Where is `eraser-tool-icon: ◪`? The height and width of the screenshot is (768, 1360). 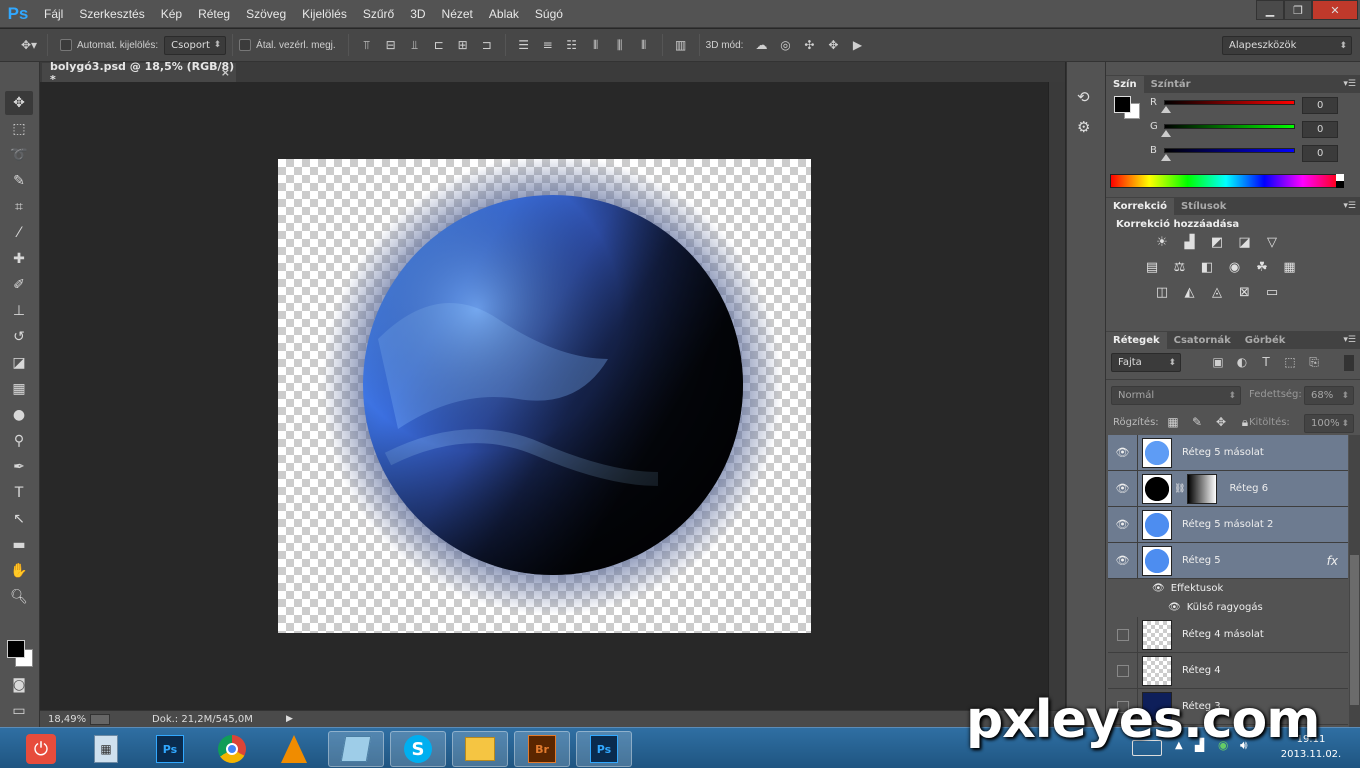 eraser-tool-icon: ◪ is located at coordinates (19, 363).